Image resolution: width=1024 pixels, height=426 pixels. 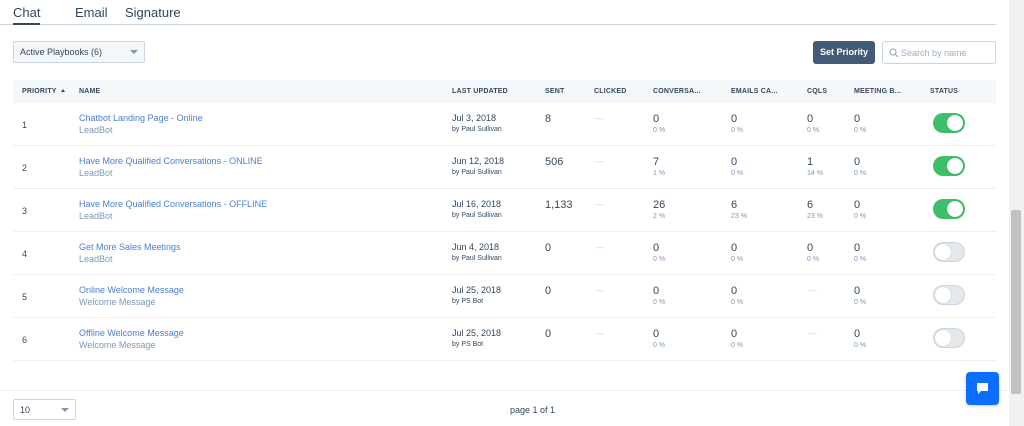 I want to click on header-clicked: CLICKED, so click(x=610, y=91).